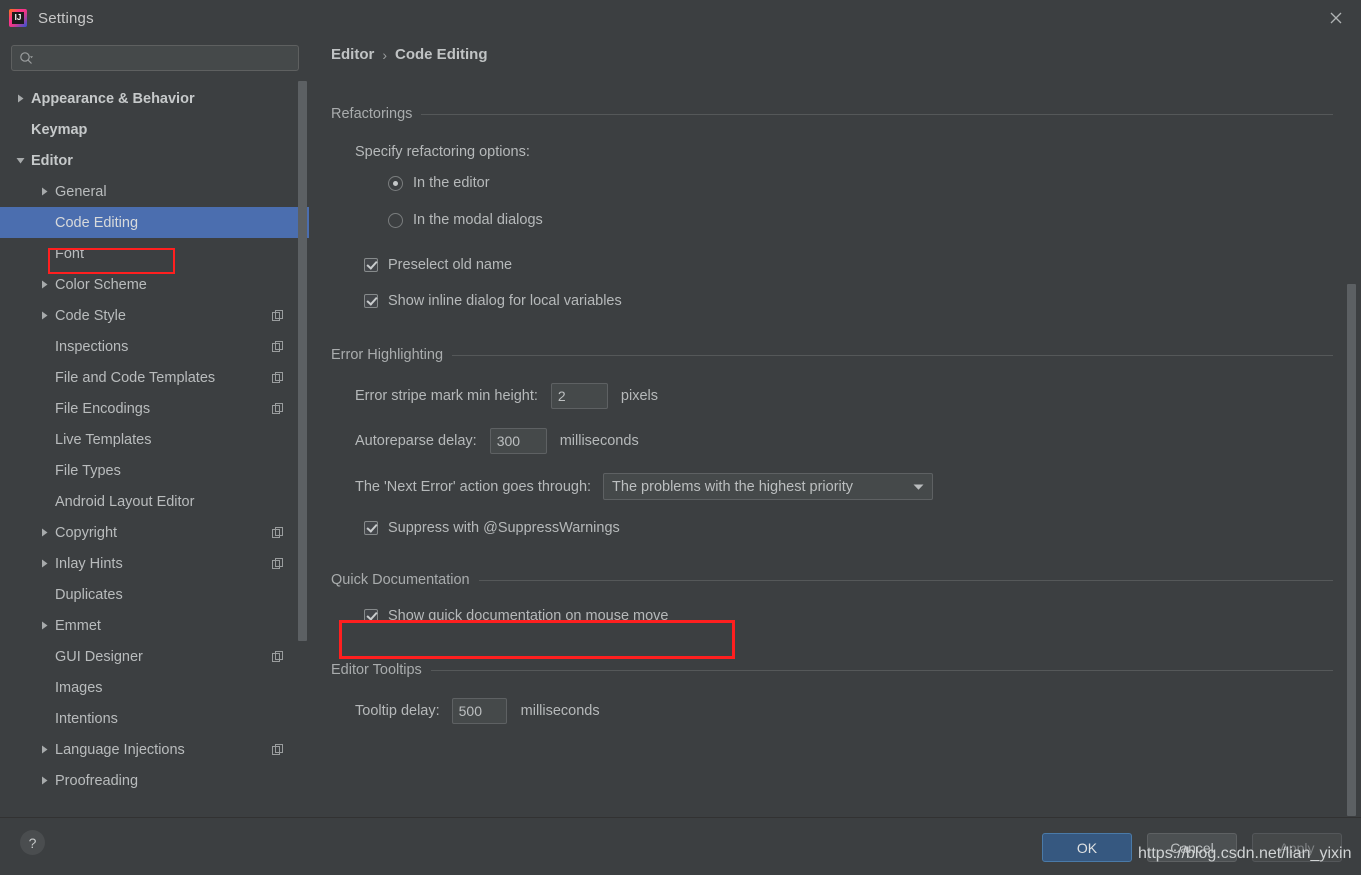 The width and height of the screenshot is (1361, 875). I want to click on radio-in-the-editor-control, so click(395, 183).